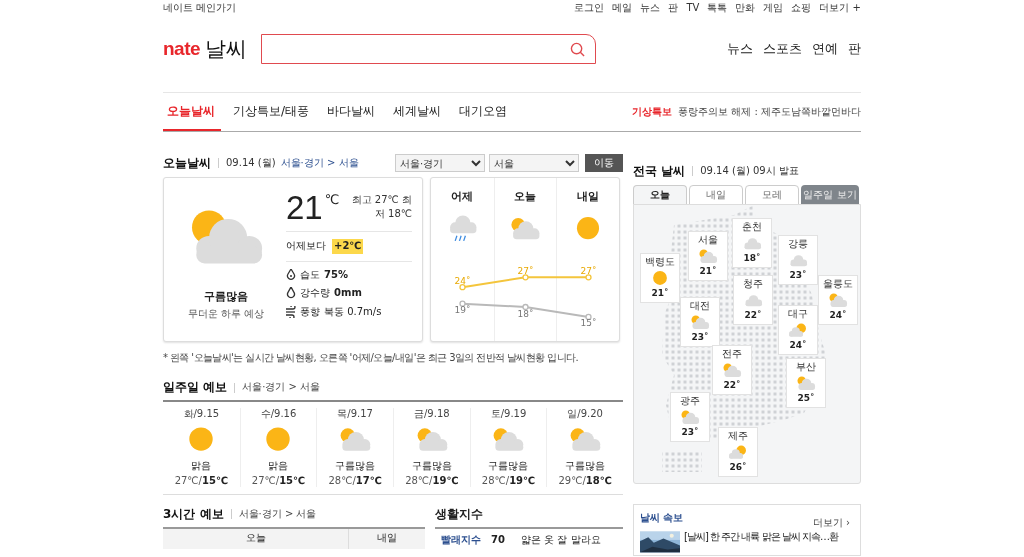 Image resolution: width=1024 pixels, height=557 pixels. I want to click on city-name: 춘천, so click(752, 227).